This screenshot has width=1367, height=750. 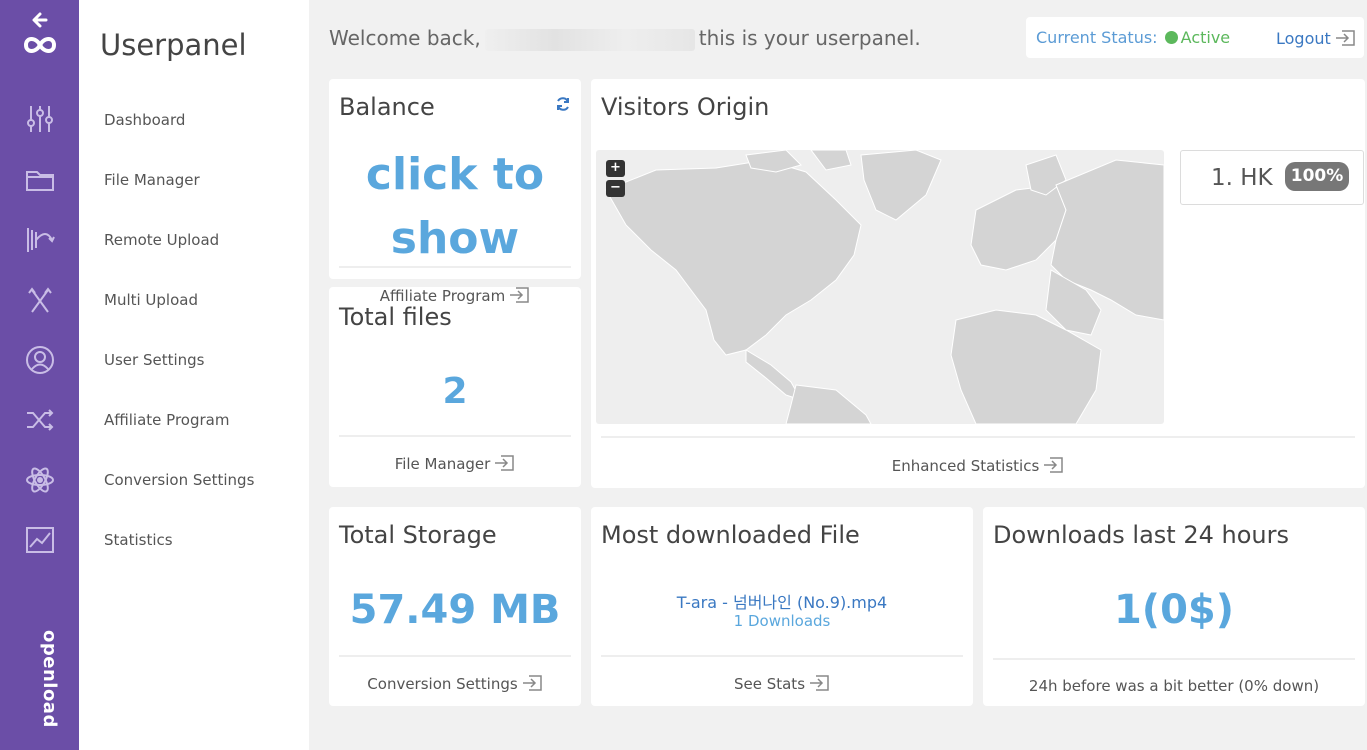 I want to click on total-files-value: 2, so click(x=455, y=391).